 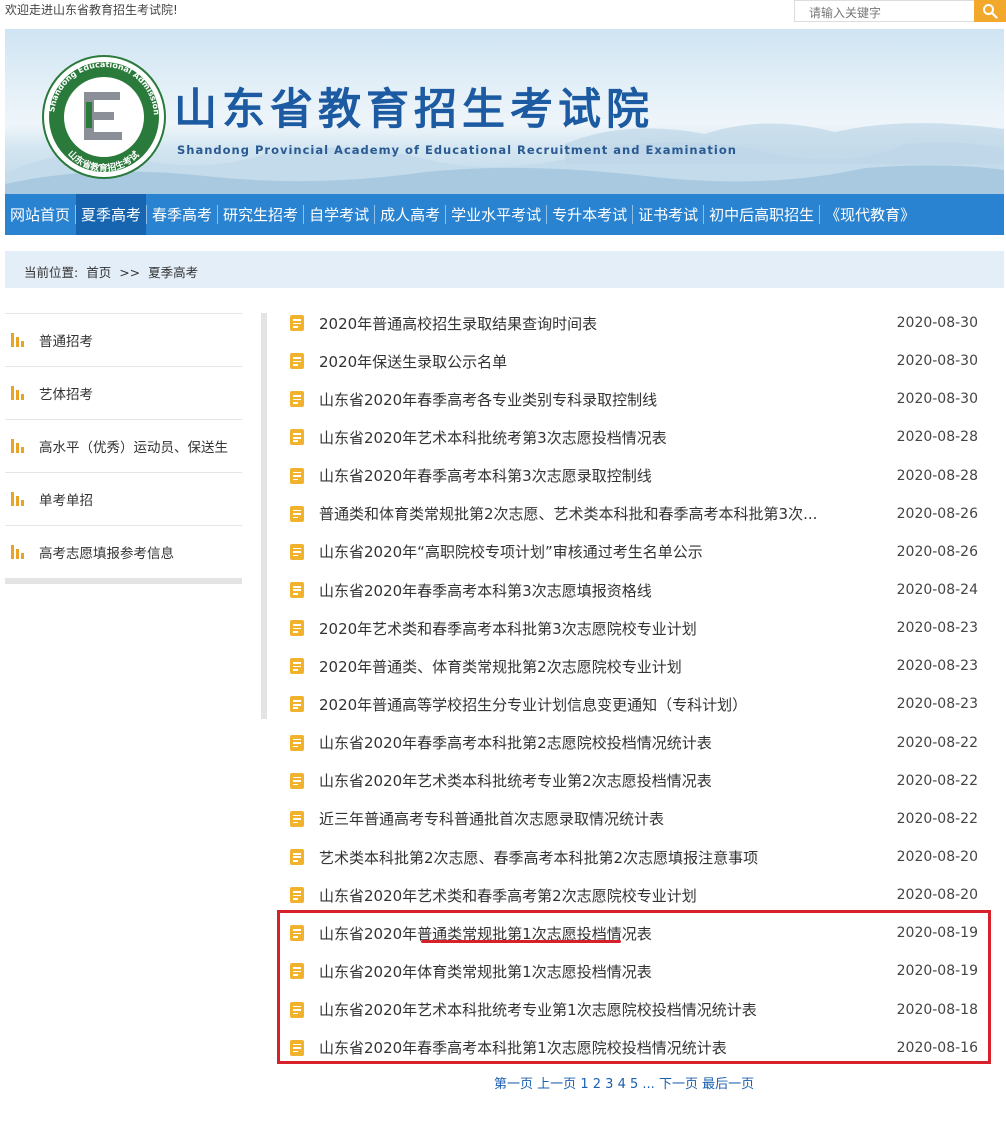 What do you see at coordinates (410, 214) in the screenshot?
I see `nav-item: 成人高考` at bounding box center [410, 214].